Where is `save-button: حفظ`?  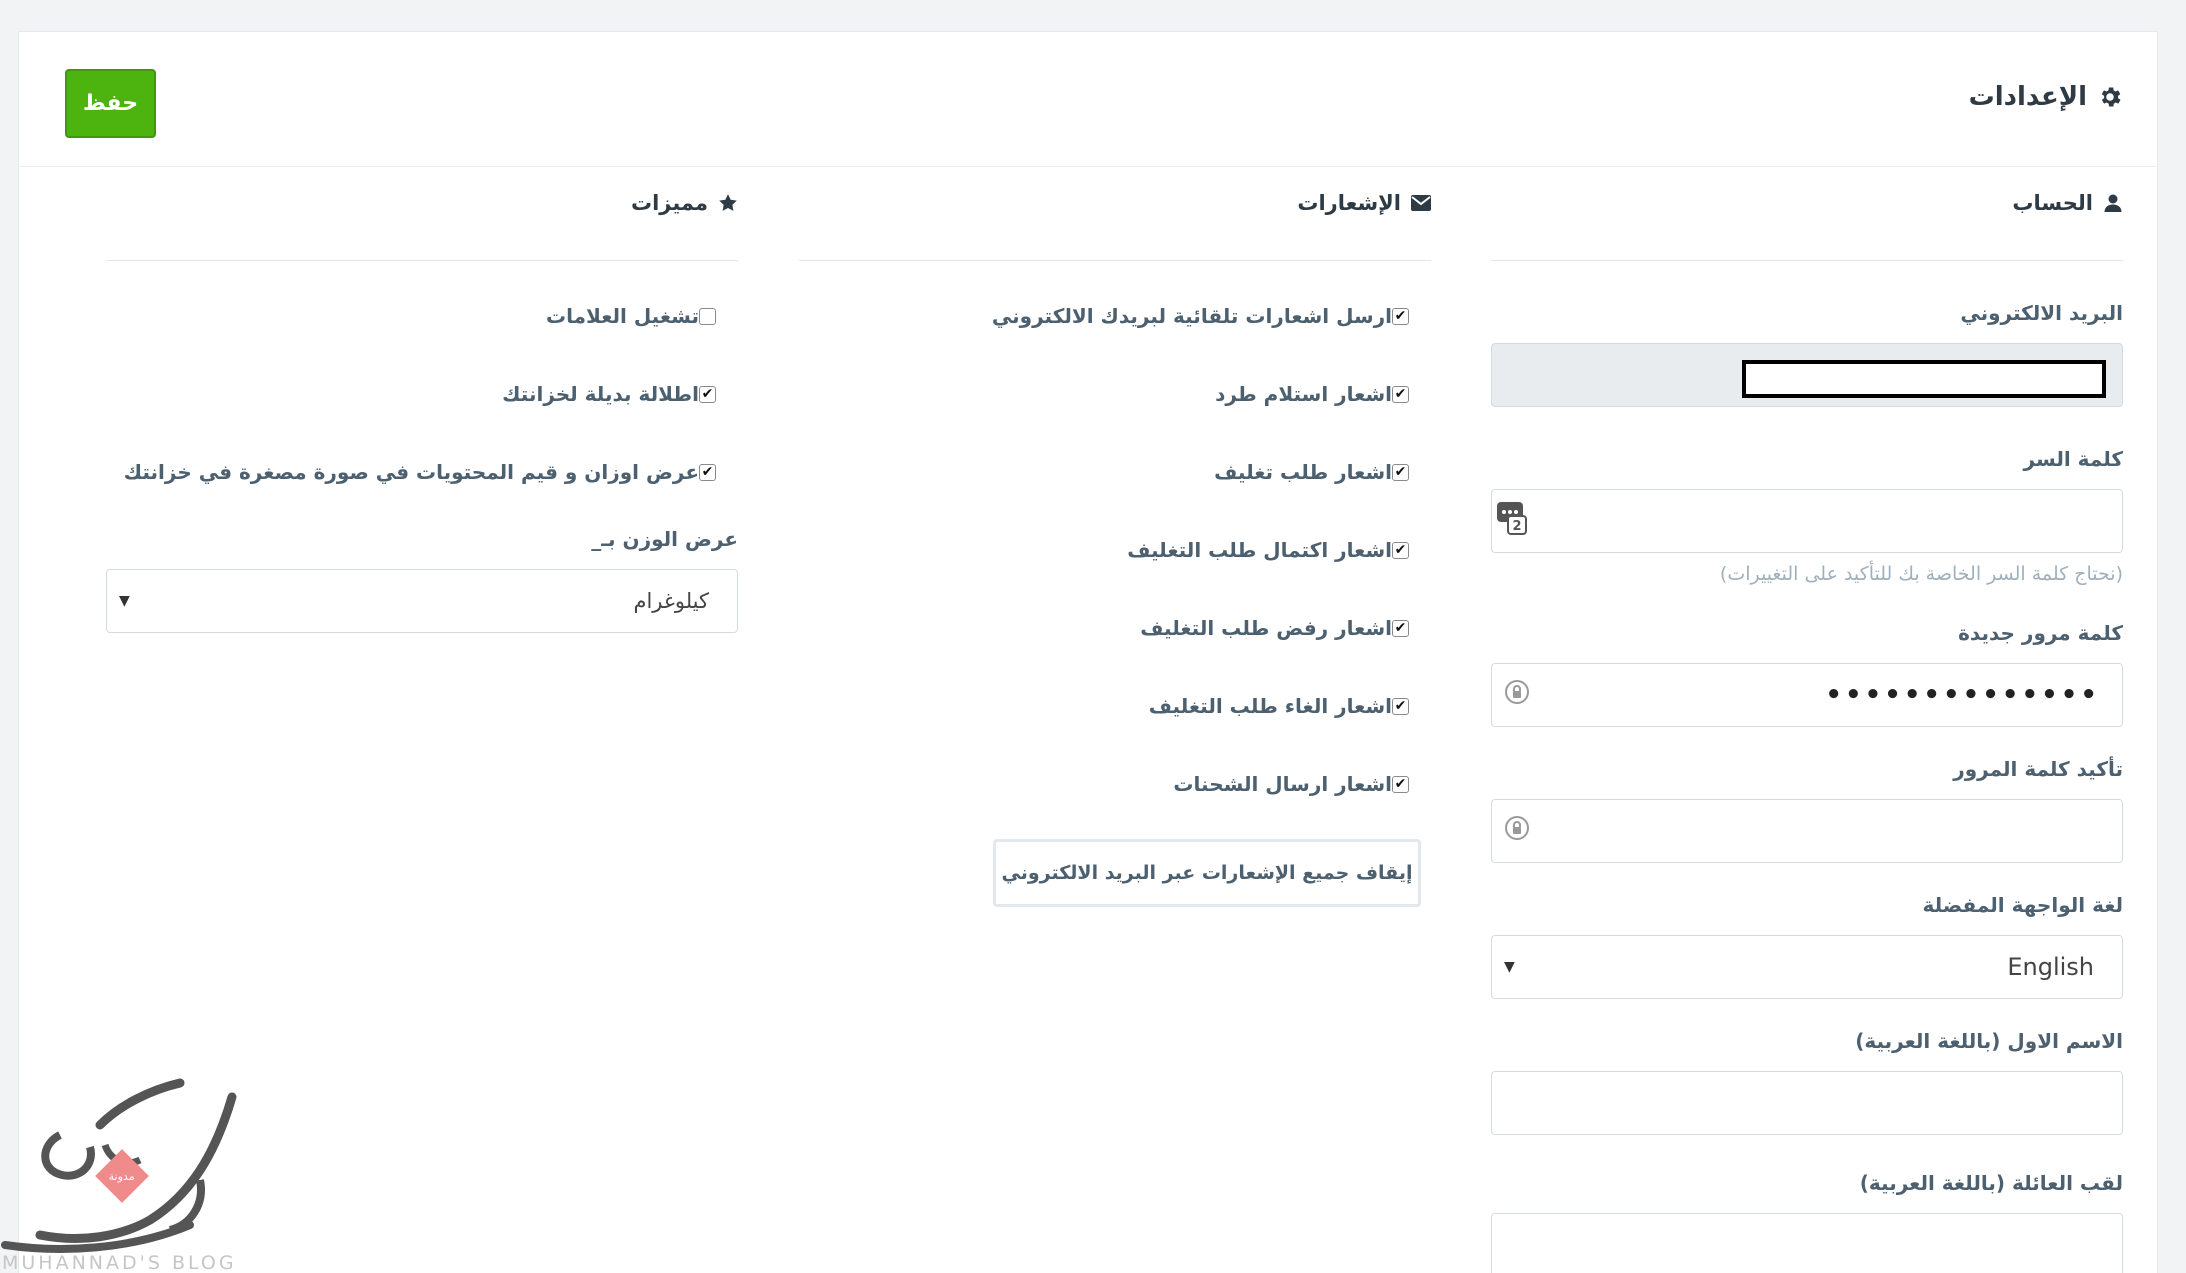 save-button: حفظ is located at coordinates (110, 103).